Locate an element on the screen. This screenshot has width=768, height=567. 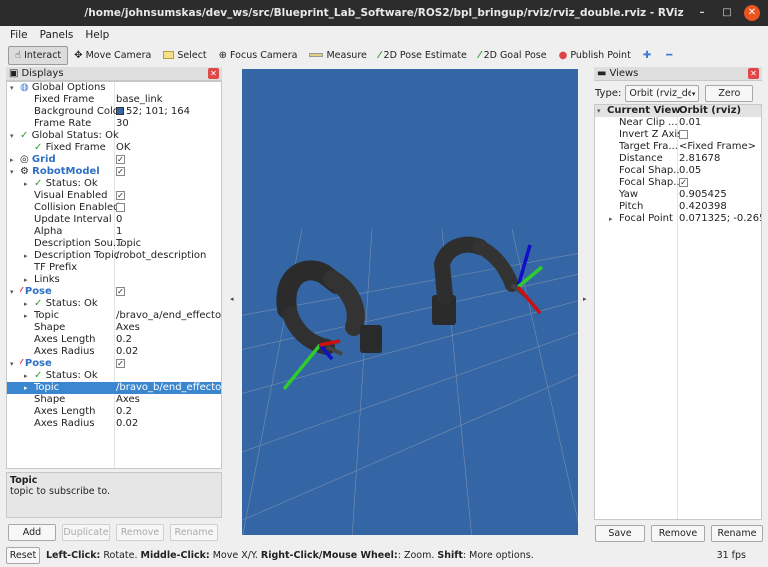
tree-row-collision-enabled: Collision Enabled is located at coordinates (114, 208).